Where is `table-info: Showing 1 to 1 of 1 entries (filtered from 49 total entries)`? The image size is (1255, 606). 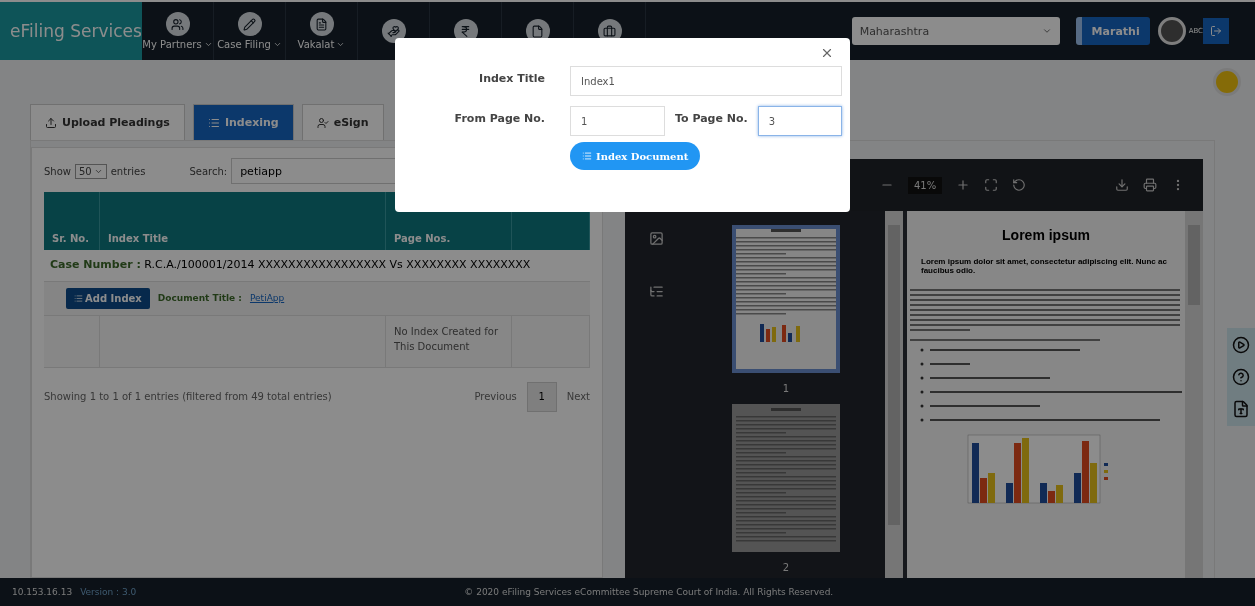
table-info: Showing 1 to 1 of 1 entries (filtered from 49 total entries) is located at coordinates (188, 397).